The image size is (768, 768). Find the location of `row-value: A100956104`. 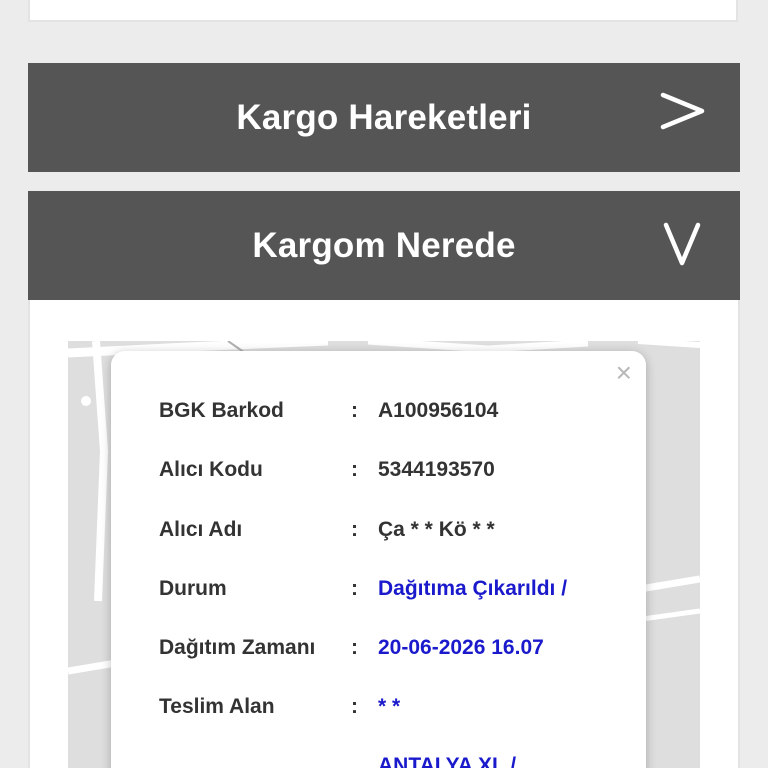

row-value: A100956104 is located at coordinates (438, 410).